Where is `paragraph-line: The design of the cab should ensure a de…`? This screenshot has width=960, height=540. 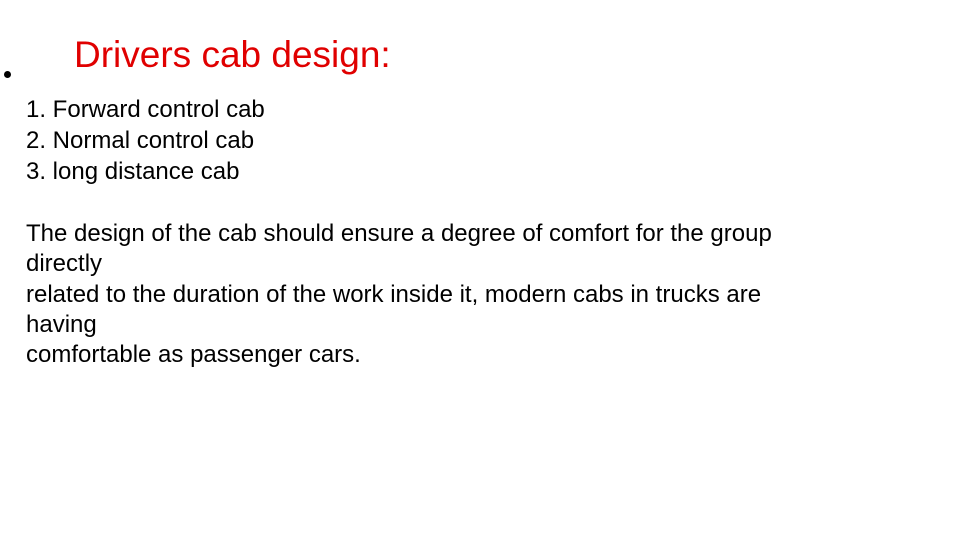 paragraph-line: The design of the cab should ensure a de… is located at coordinates (399, 233).